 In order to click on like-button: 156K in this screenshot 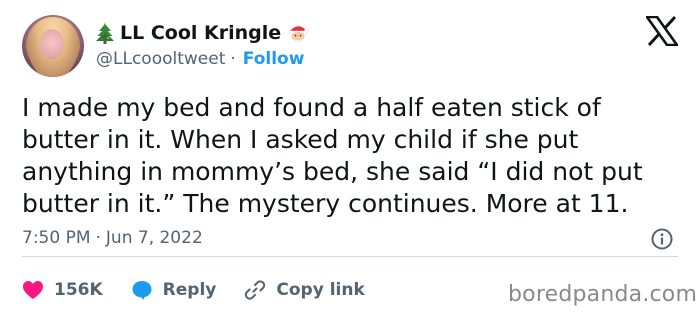, I will do `click(62, 290)`.